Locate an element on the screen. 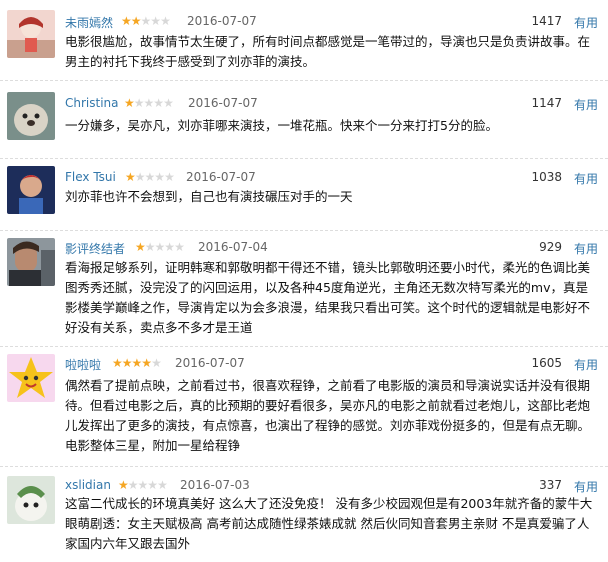 This screenshot has height=562, width=608. review-header: 影评终结者 ★★★★★ 2016-07-04 929 有用 is located at coordinates (336, 248).